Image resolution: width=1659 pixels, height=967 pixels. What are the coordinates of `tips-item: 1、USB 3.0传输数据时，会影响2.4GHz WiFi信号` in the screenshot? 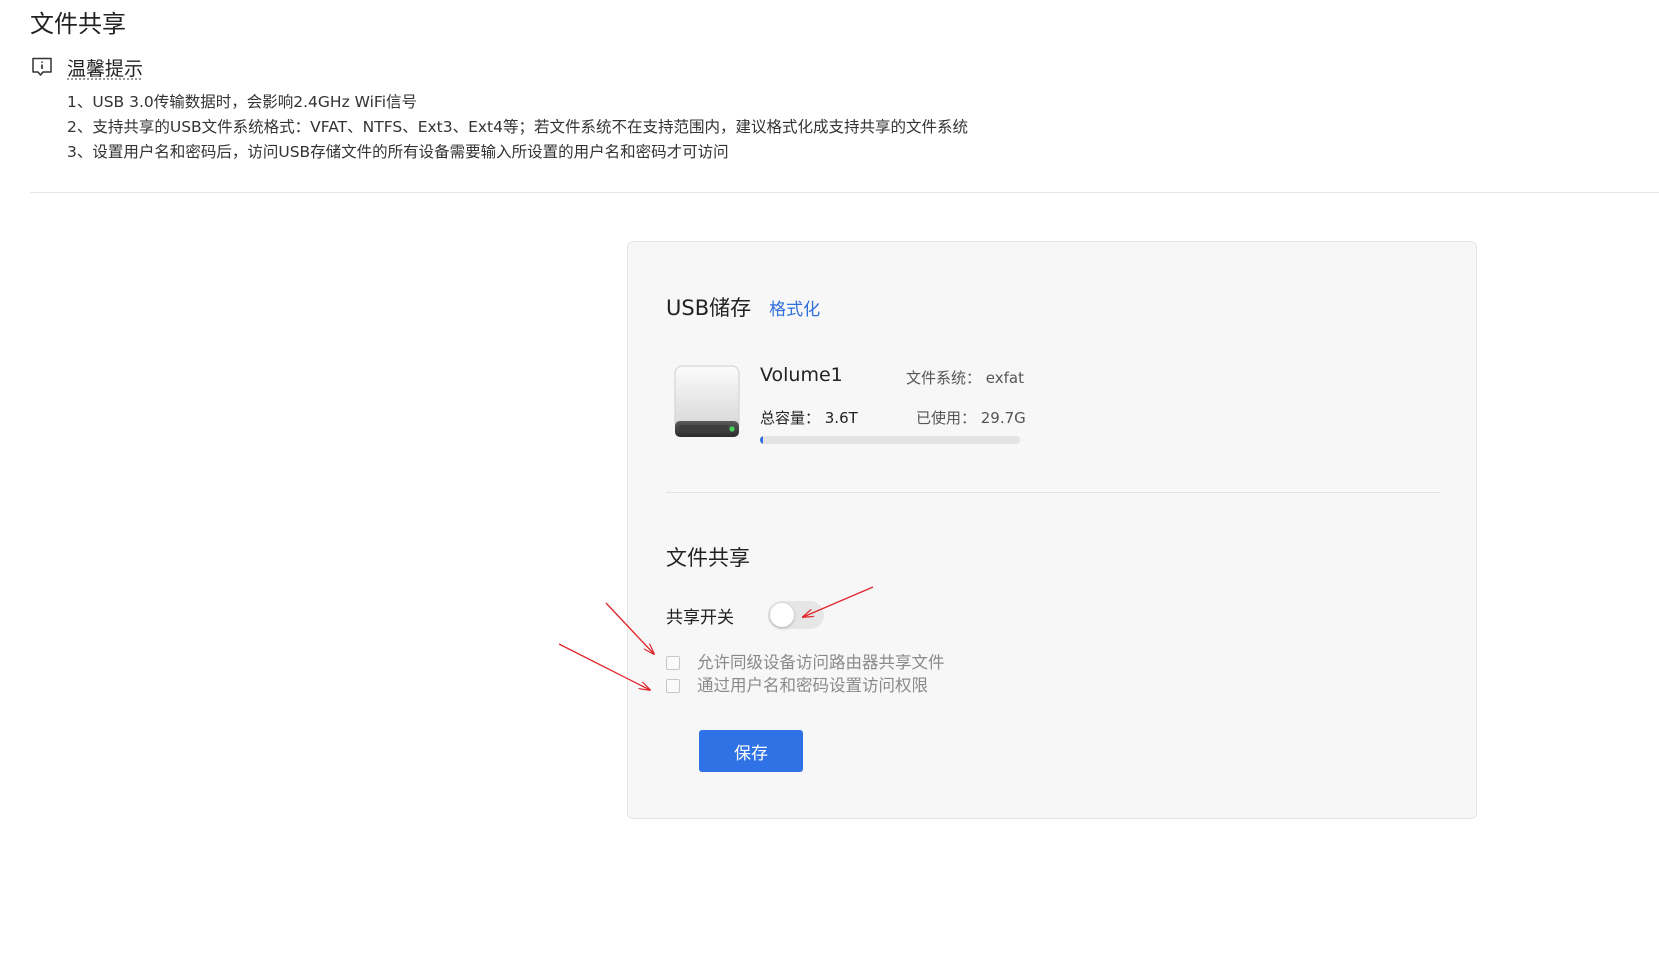 It's located at (242, 102).